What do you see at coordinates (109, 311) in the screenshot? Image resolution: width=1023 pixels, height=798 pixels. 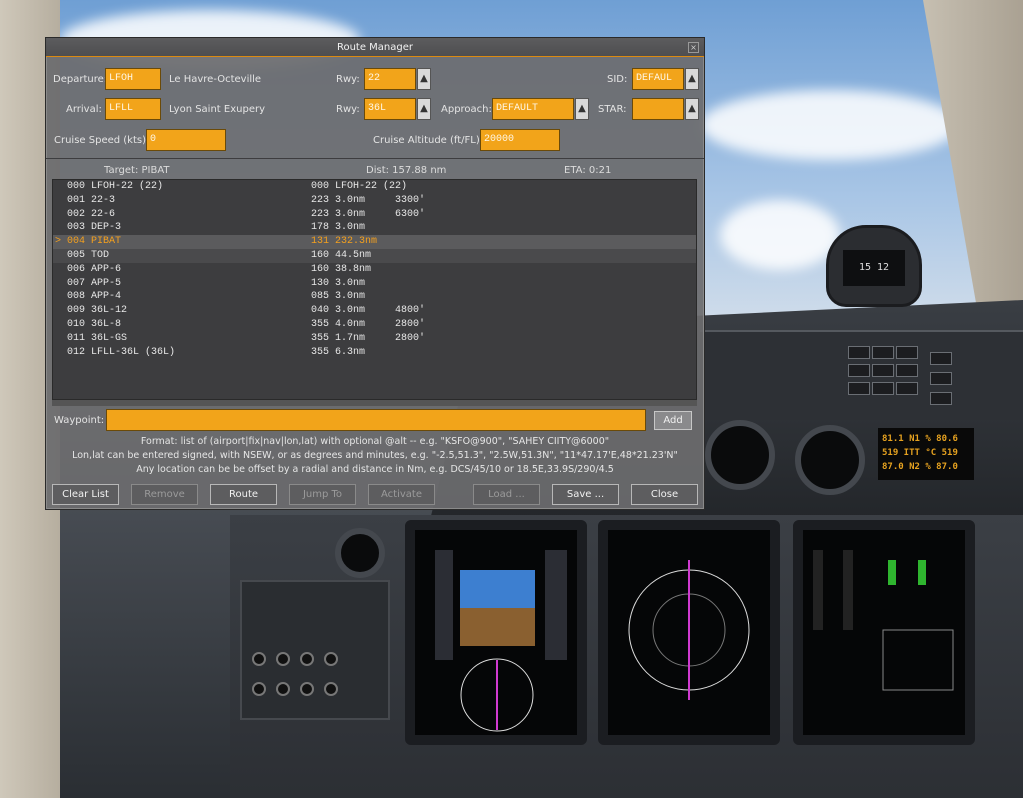 I see `waypoint-name: 36L-12` at bounding box center [109, 311].